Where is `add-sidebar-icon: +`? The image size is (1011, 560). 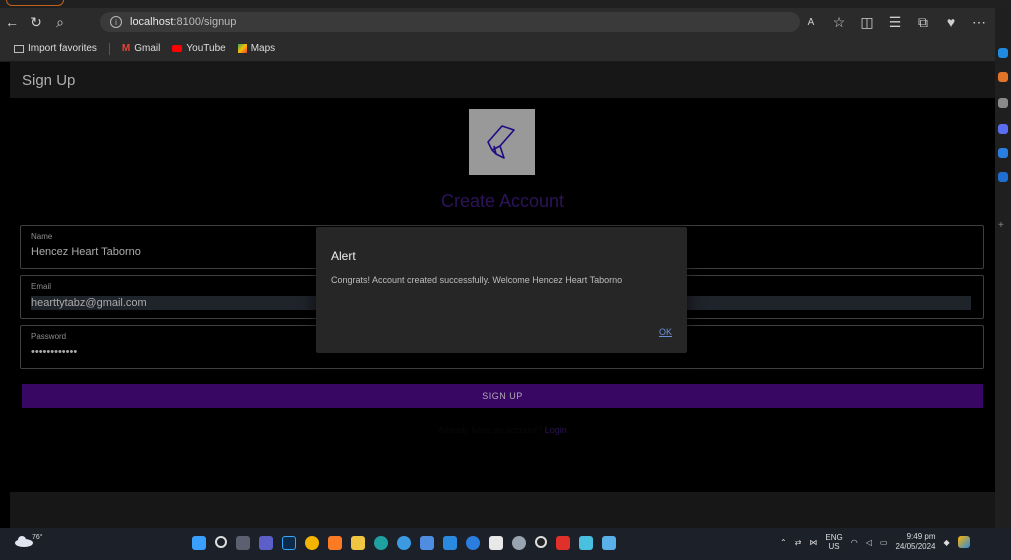
add-sidebar-icon: + is located at coordinates (1003, 225).